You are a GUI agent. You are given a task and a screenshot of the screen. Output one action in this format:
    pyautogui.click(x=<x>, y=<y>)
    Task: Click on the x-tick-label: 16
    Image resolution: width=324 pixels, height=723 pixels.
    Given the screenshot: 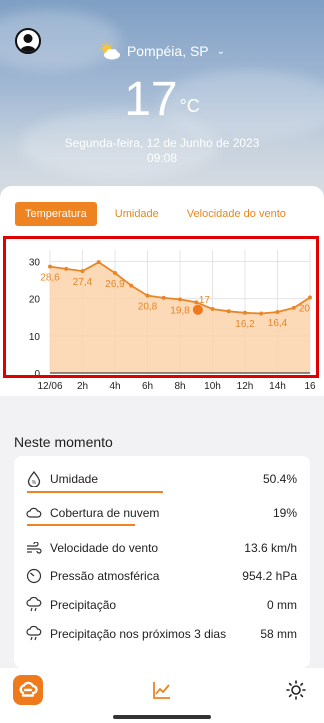 What is the action you would take?
    pyautogui.click(x=310, y=386)
    